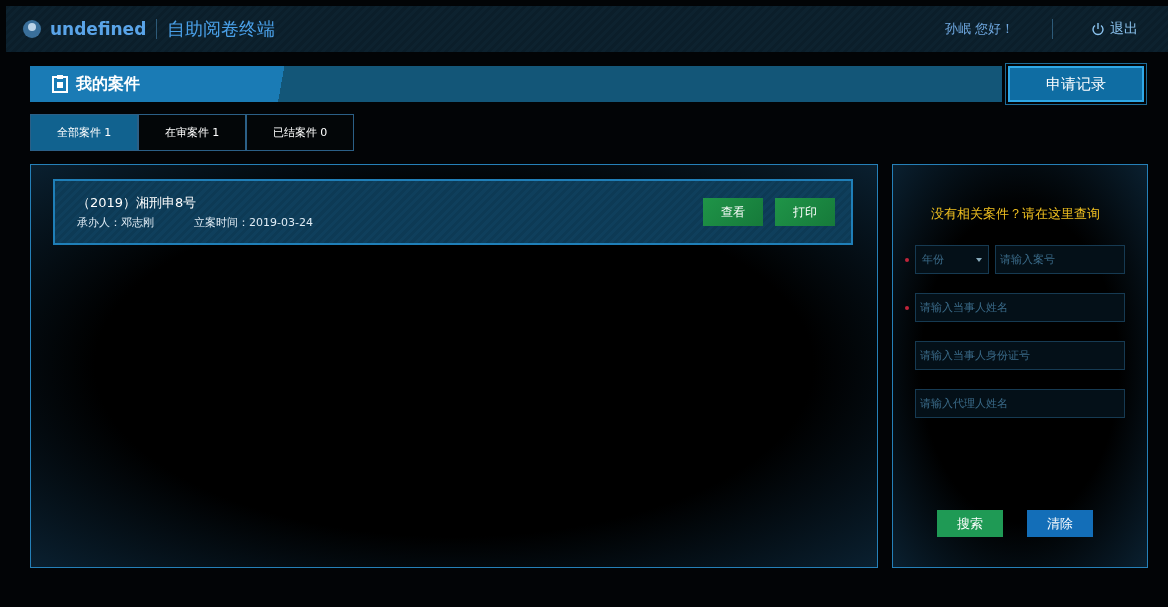  I want to click on case-title: （2019）湘刑申8号, so click(137, 203).